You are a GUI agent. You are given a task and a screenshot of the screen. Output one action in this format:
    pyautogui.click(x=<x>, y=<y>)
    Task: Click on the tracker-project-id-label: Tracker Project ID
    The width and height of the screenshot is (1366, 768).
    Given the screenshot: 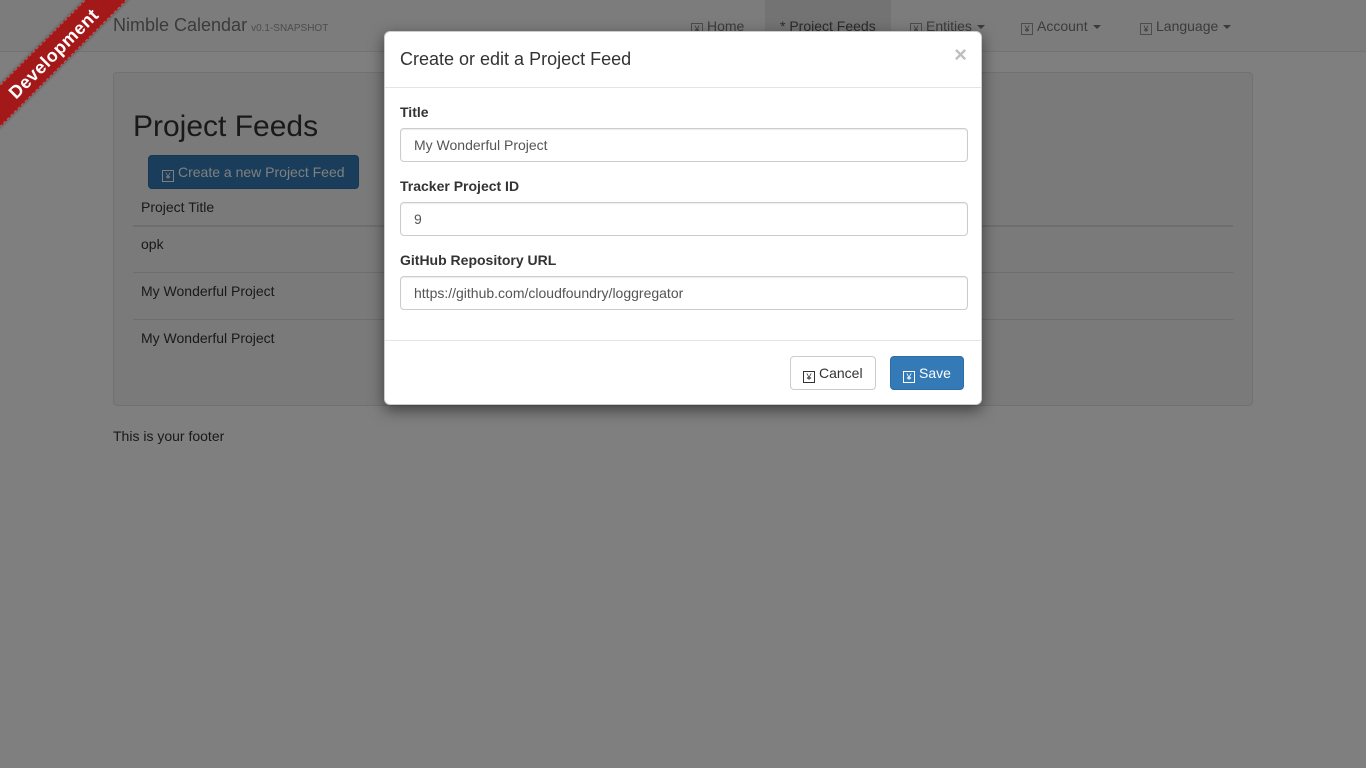 What is the action you would take?
    pyautogui.click(x=460, y=186)
    